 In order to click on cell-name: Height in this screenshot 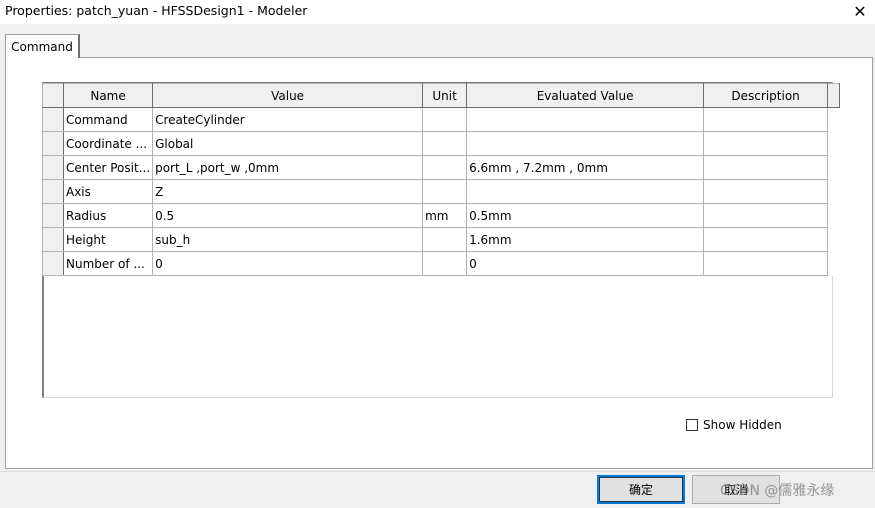, I will do `click(108, 239)`.